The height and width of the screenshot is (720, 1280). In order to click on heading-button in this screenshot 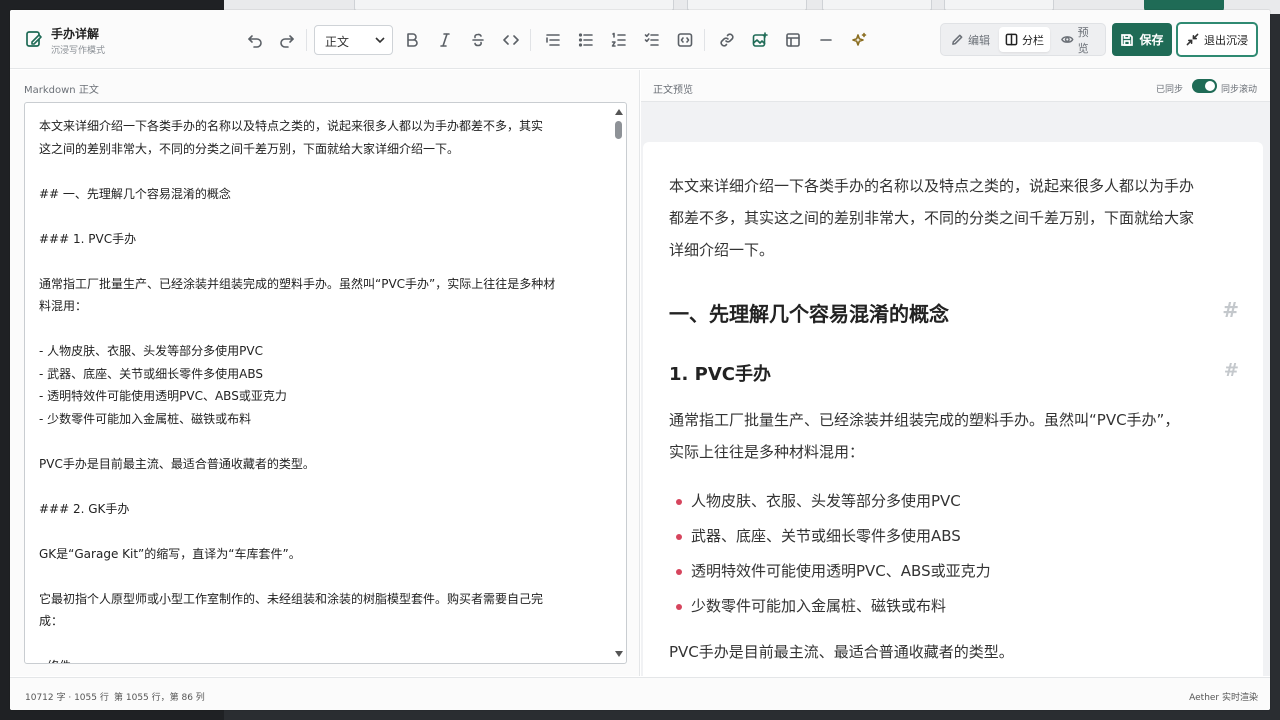, I will do `click(553, 40)`.